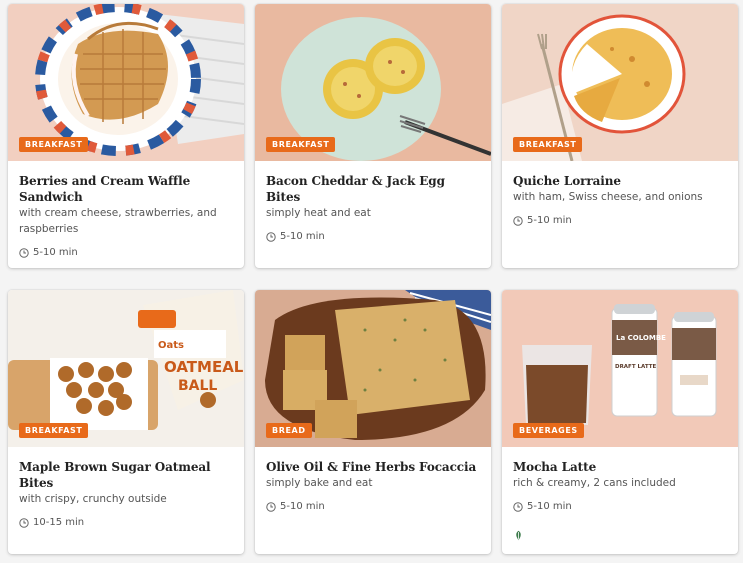 The height and width of the screenshot is (563, 743). Describe the element at coordinates (374, 467) in the screenshot. I see `recipe-title: Olive Oil & Fine Herbs Focaccia` at that location.